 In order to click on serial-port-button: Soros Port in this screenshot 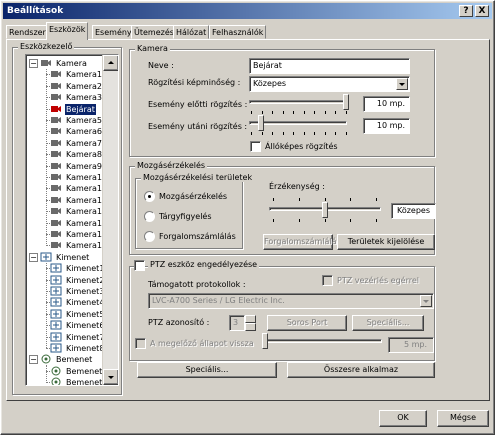, I will do `click(307, 323)`.